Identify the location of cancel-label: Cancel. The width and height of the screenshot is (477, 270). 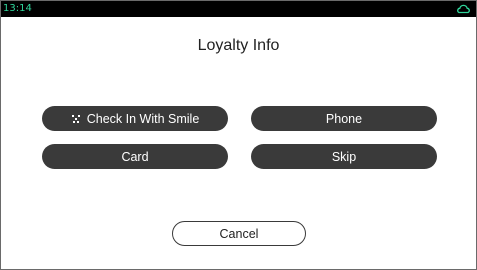
(239, 233).